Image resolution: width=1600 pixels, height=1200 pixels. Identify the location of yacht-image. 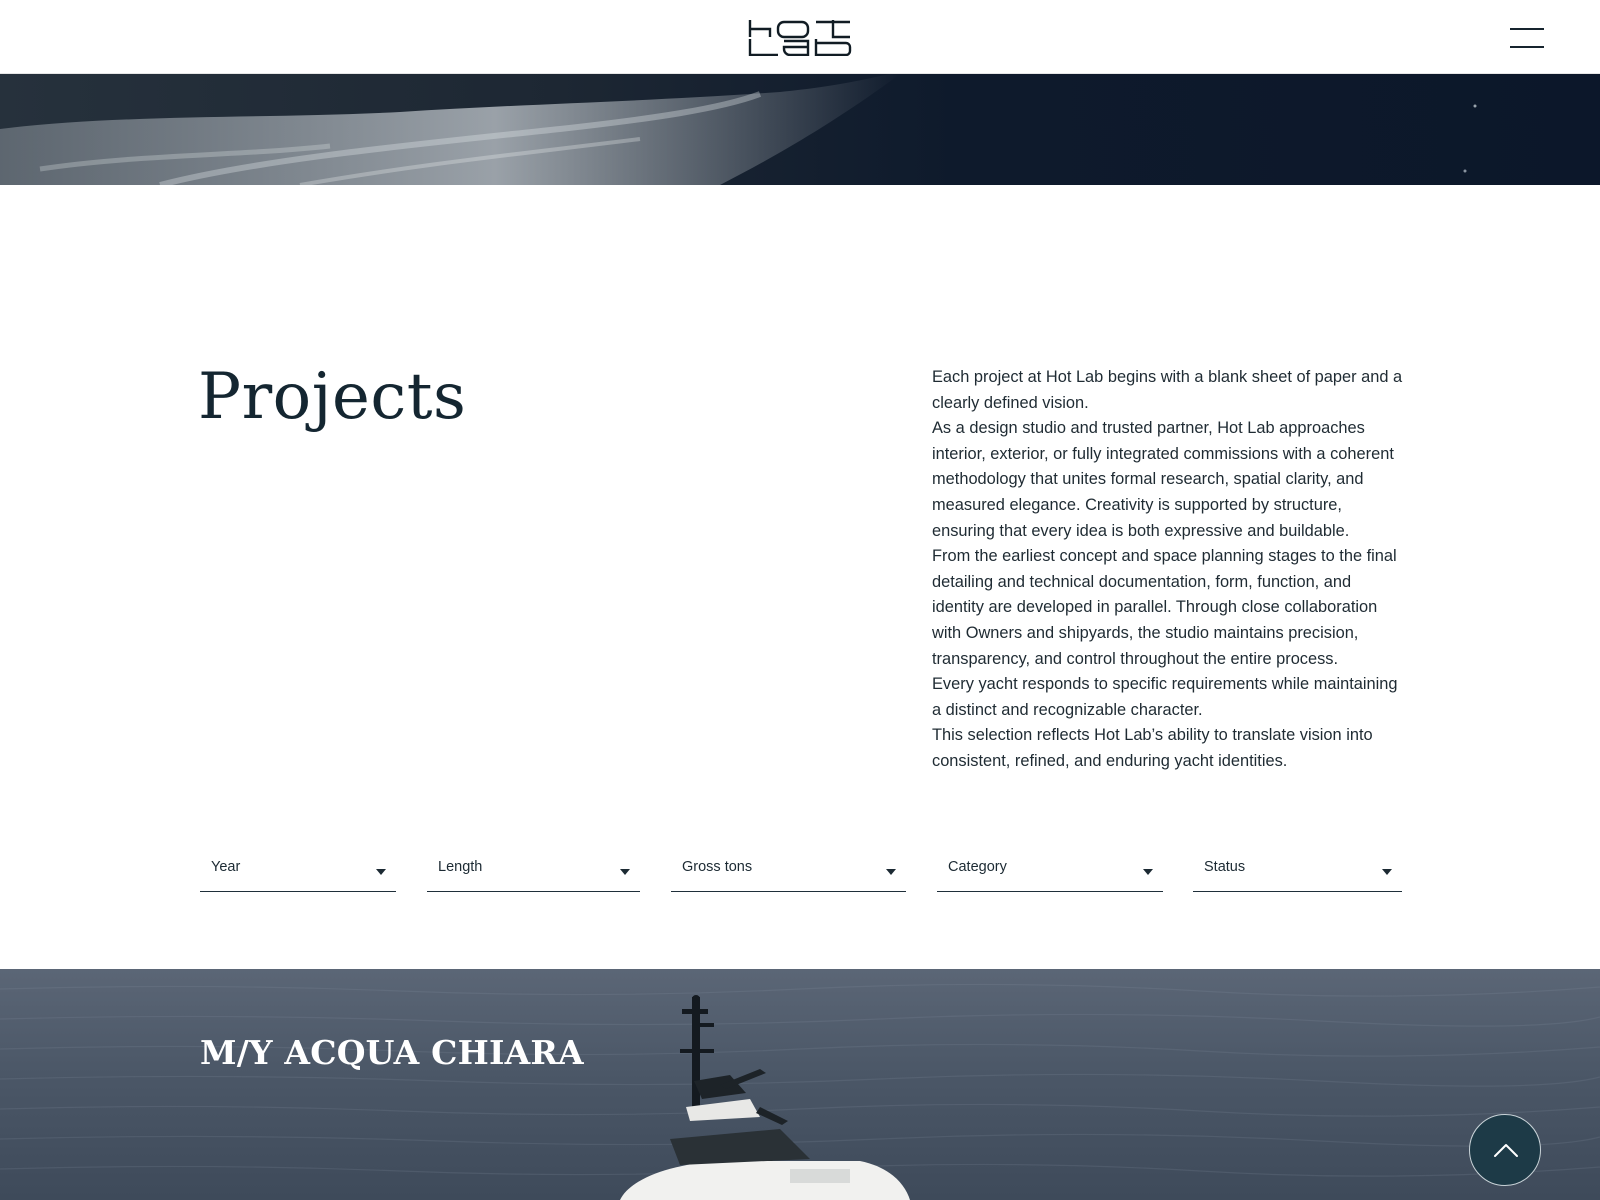
(765, 1097).